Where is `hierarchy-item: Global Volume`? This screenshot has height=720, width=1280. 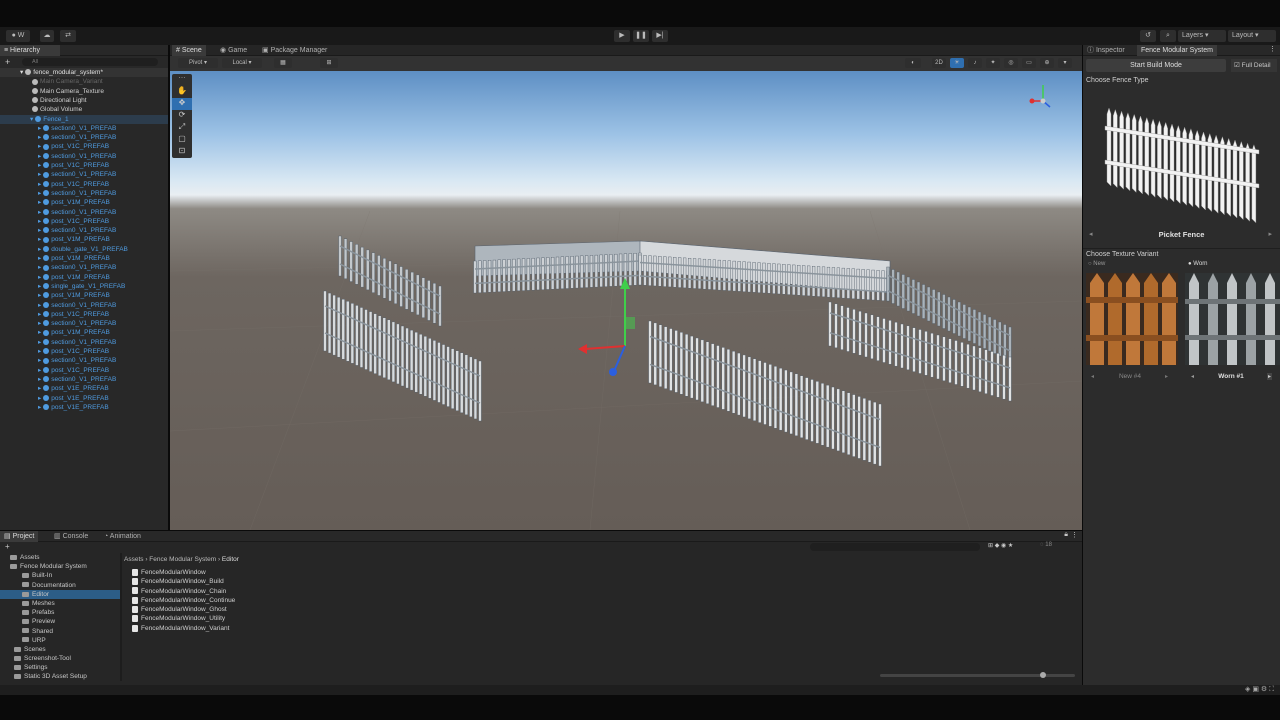
hierarchy-item: Global Volume is located at coordinates (84, 109).